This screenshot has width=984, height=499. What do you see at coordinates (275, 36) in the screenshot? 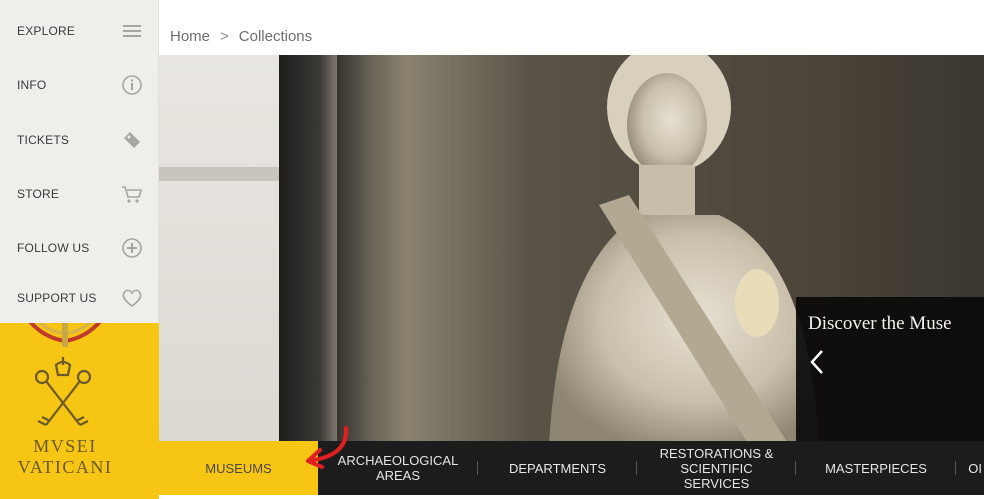
I see `breadcrumb-current: Collections` at bounding box center [275, 36].